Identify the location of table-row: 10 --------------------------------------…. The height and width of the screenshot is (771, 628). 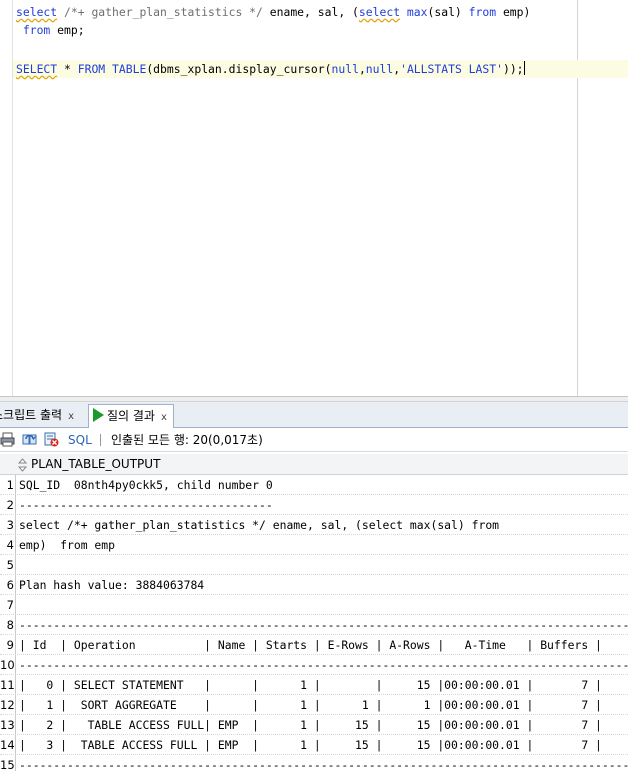
(314, 665).